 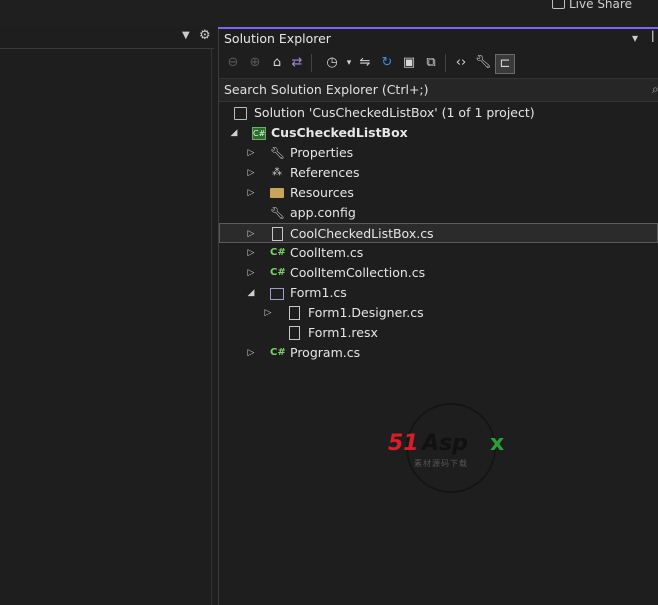 I want to click on tree-item-program: ▷ C# Program.cs, so click(x=438, y=353).